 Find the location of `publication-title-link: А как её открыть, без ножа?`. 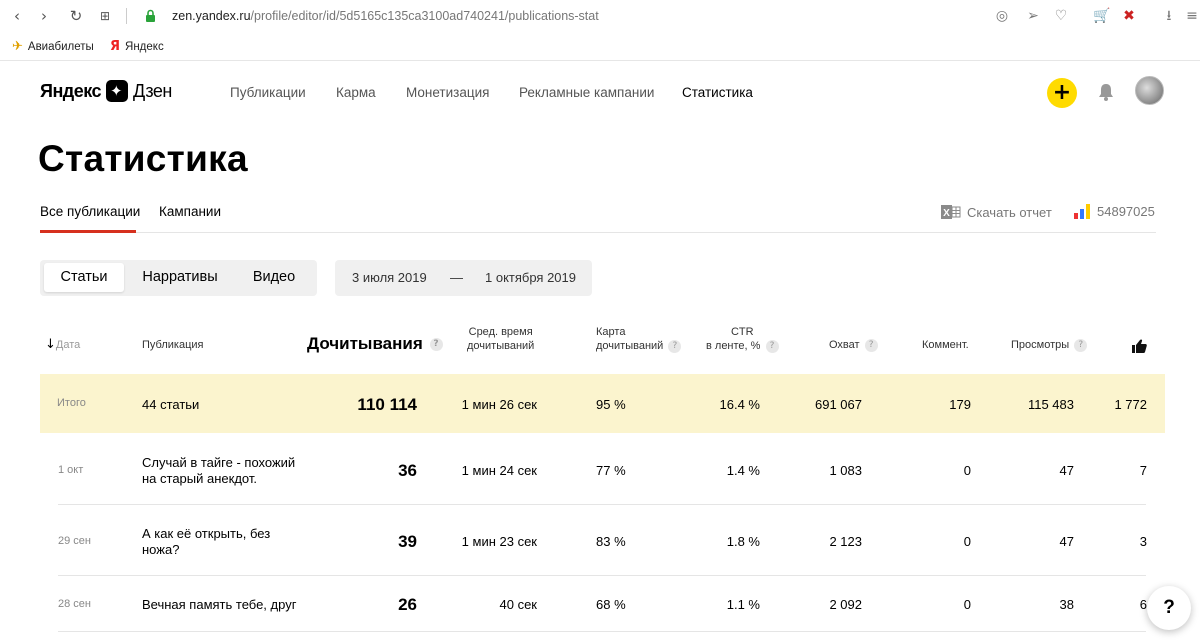

publication-title-link: А как её открыть, без ножа? is located at coordinates (217, 542).